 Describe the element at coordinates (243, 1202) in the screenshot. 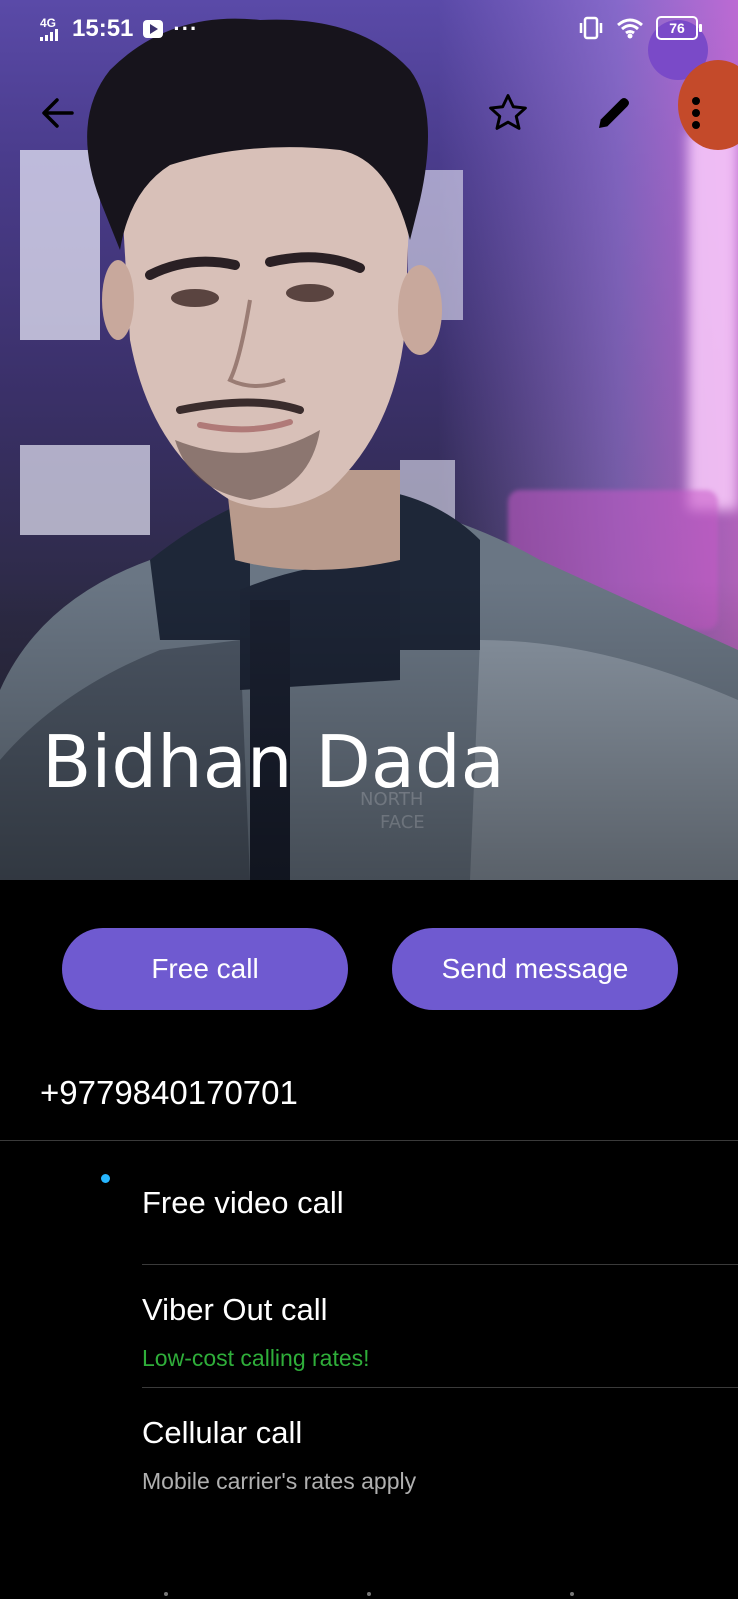

I see `option-title: Free video call` at that location.